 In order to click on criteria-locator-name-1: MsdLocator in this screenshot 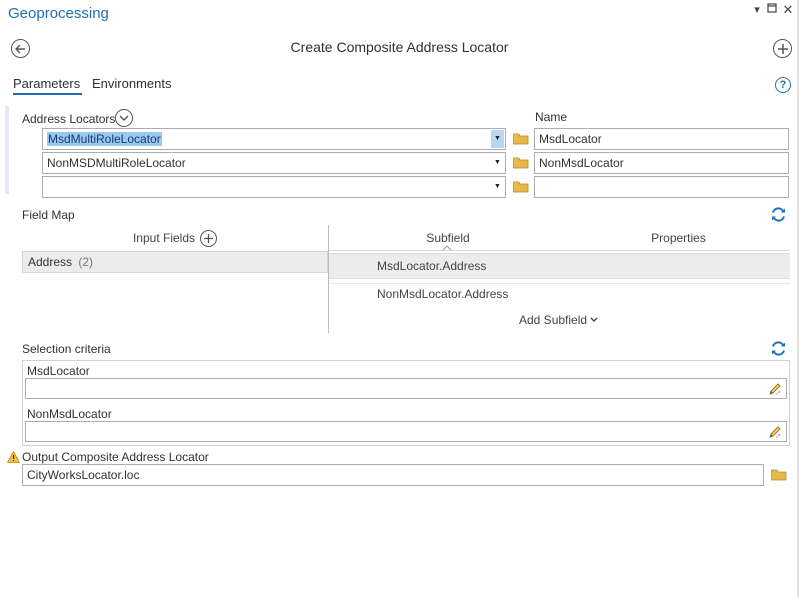, I will do `click(58, 371)`.